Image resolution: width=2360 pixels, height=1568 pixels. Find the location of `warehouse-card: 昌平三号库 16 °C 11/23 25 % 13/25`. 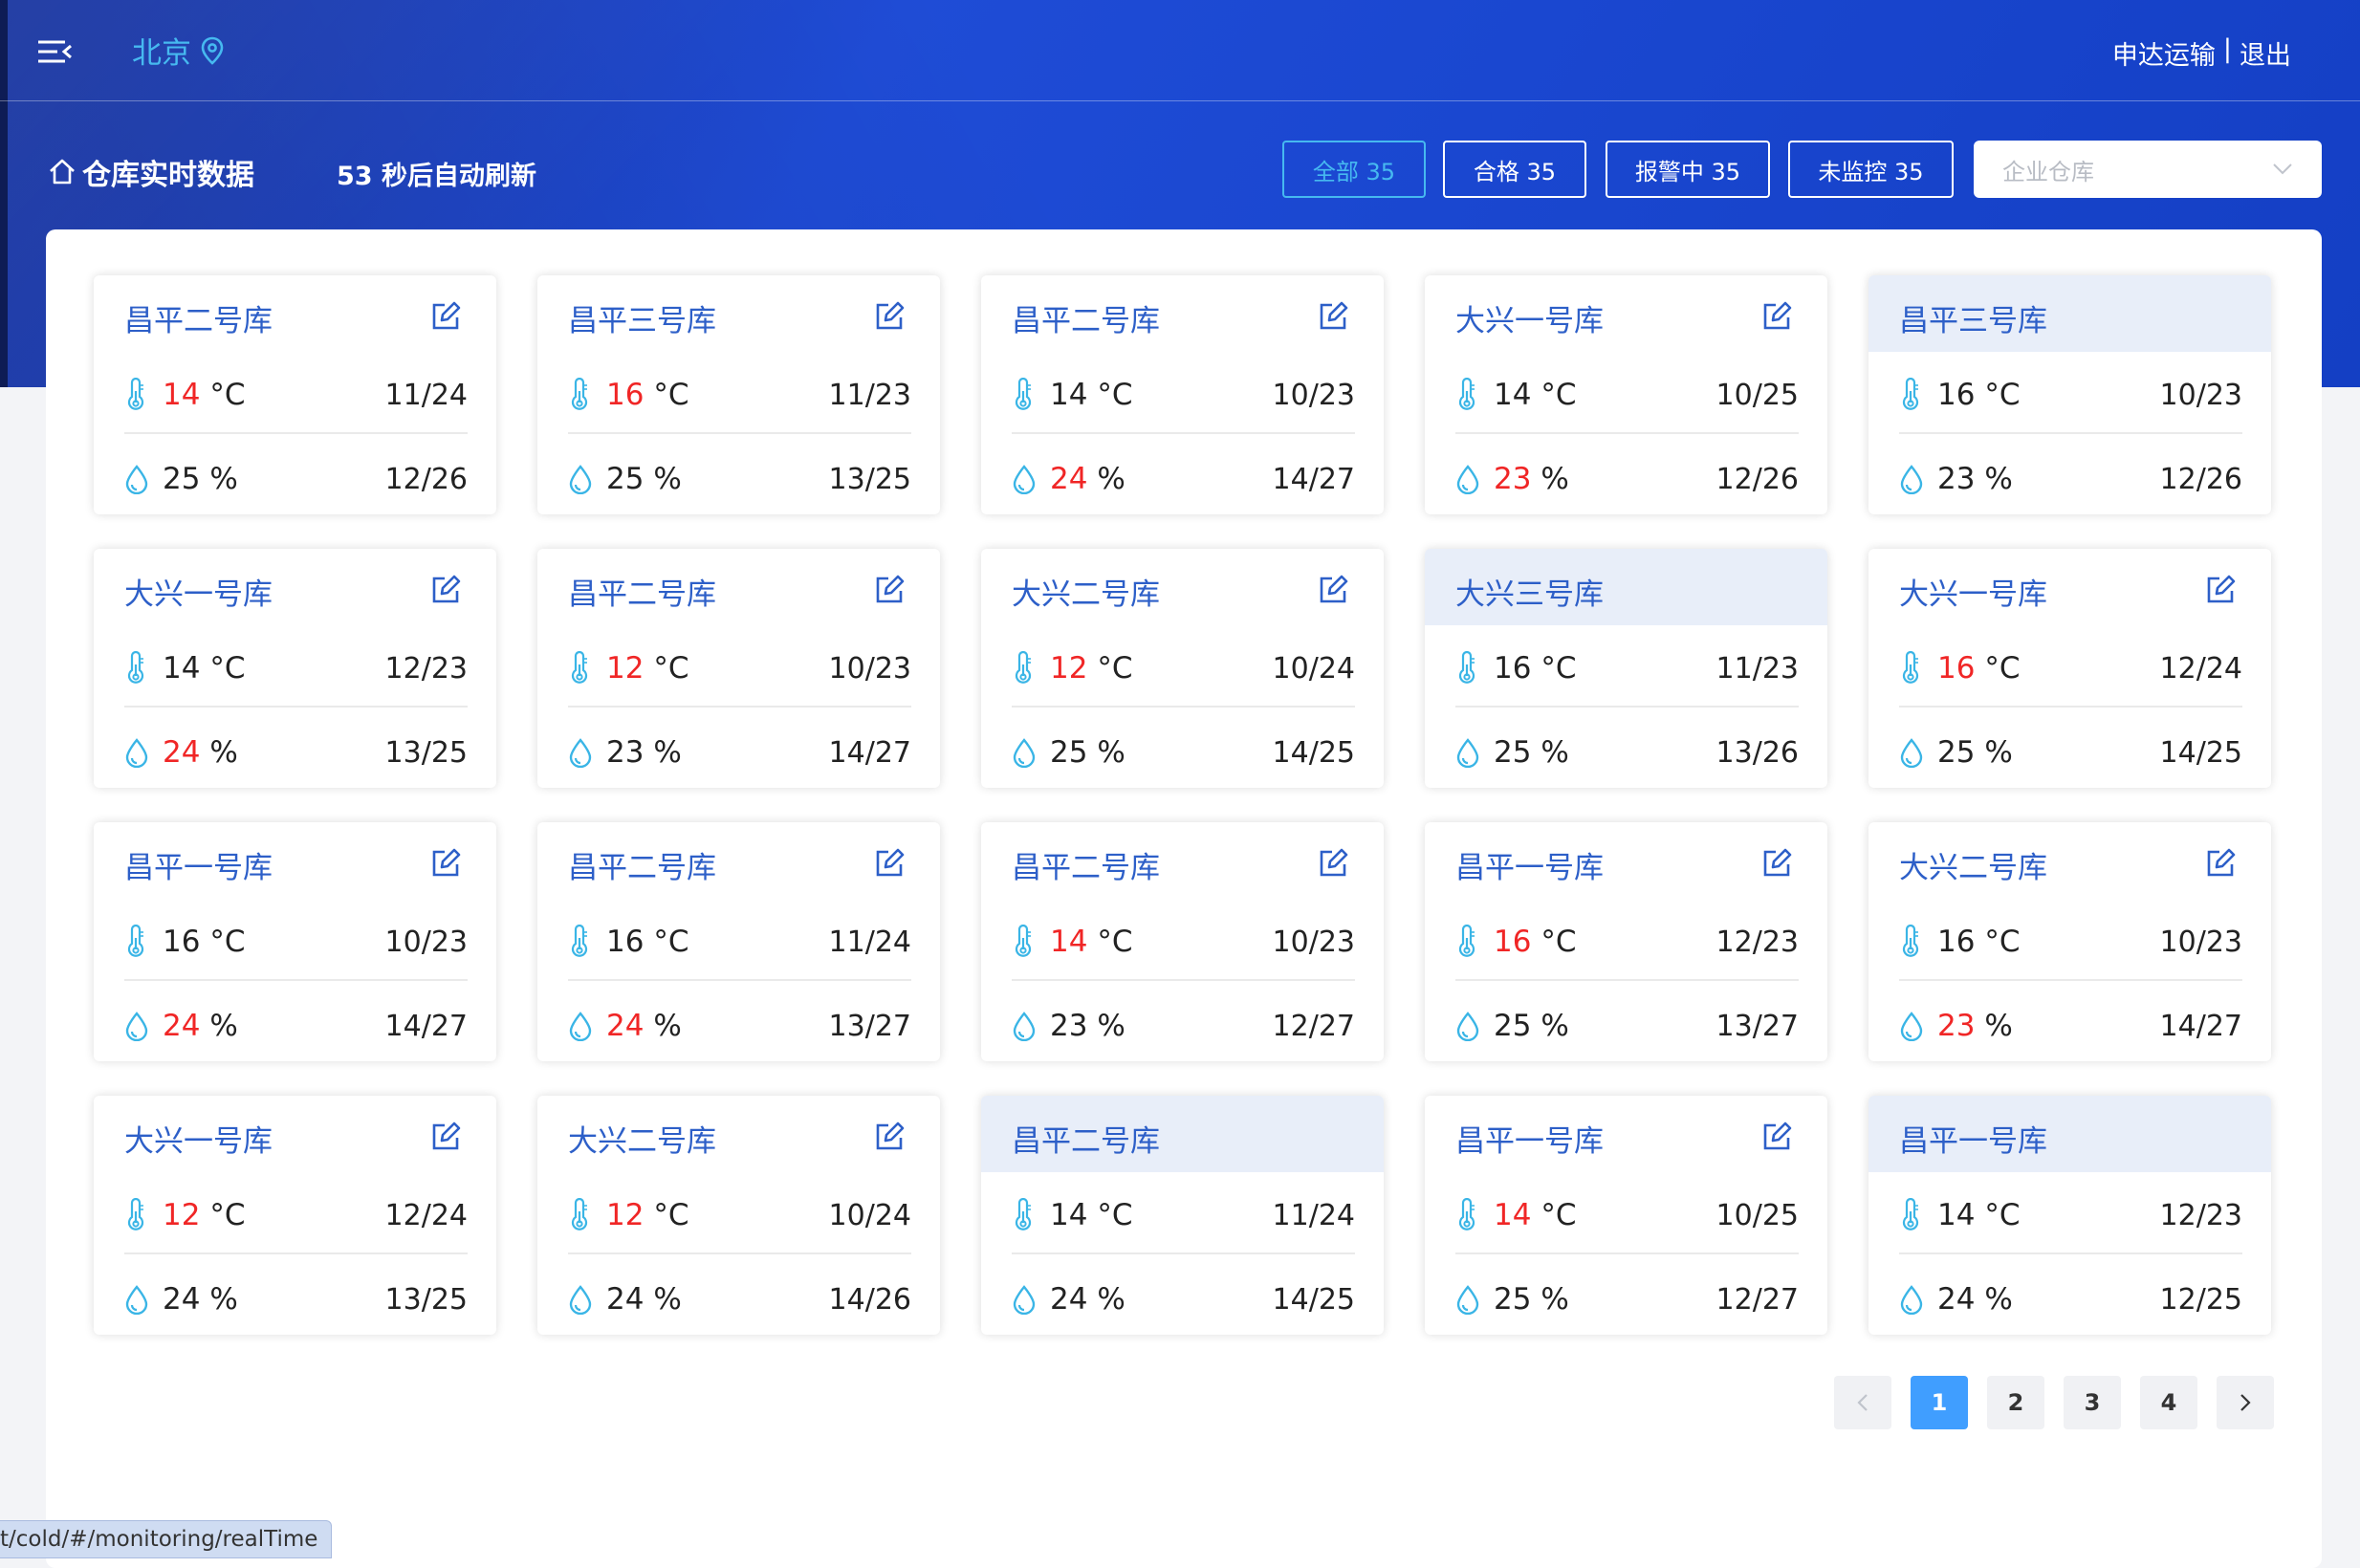

warehouse-card: 昌平三号库 16 °C 11/23 25 % 13/25 is located at coordinates (738, 394).